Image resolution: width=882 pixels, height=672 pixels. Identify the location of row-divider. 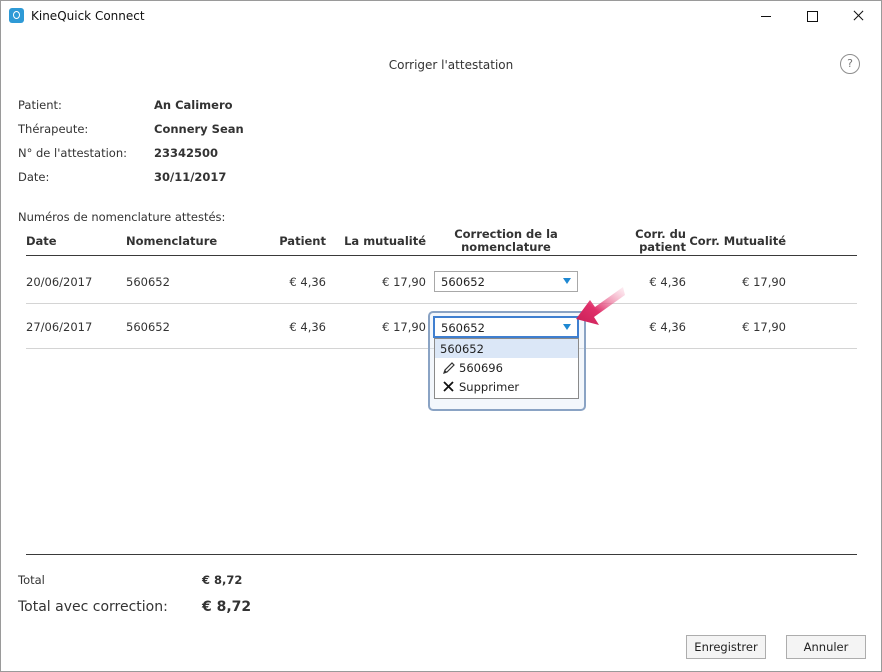
(441, 303).